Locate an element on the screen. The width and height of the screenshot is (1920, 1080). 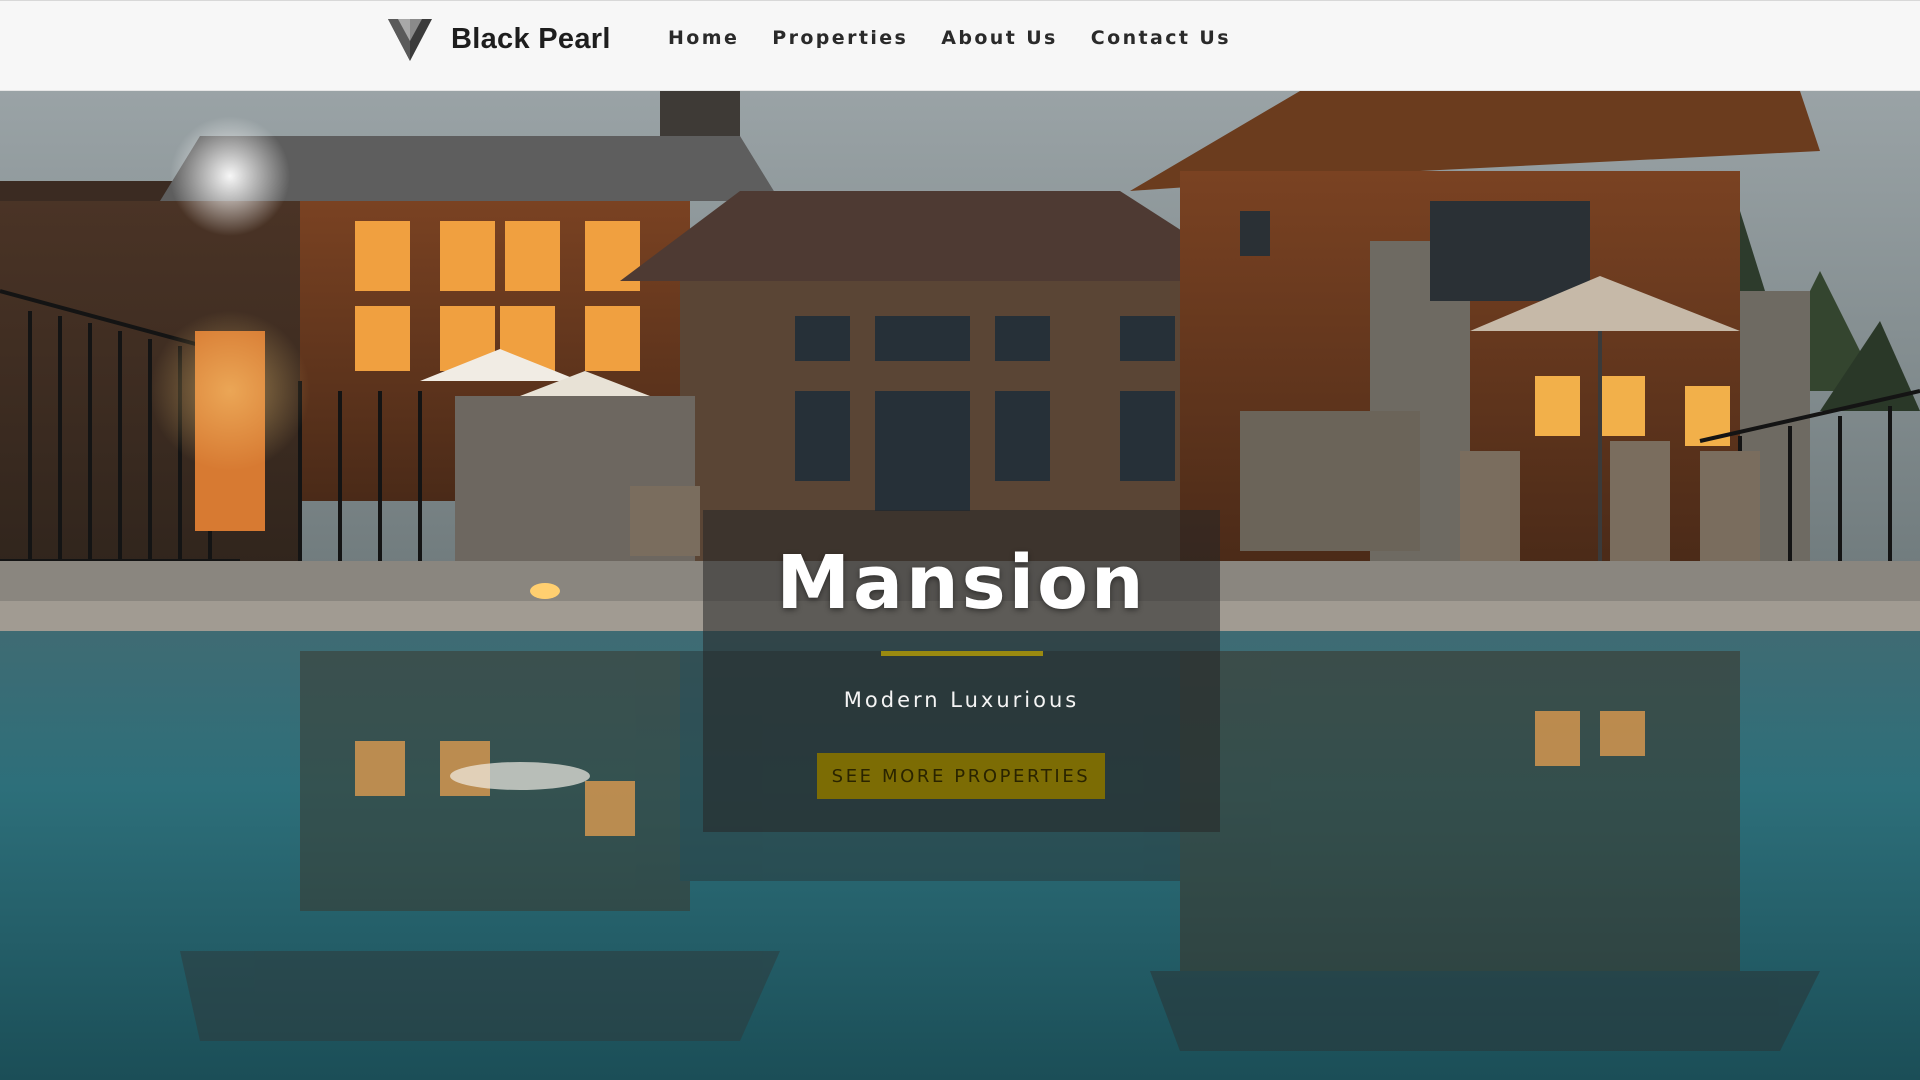
inverted-triangle-gem-icon is located at coordinates (410, 39).